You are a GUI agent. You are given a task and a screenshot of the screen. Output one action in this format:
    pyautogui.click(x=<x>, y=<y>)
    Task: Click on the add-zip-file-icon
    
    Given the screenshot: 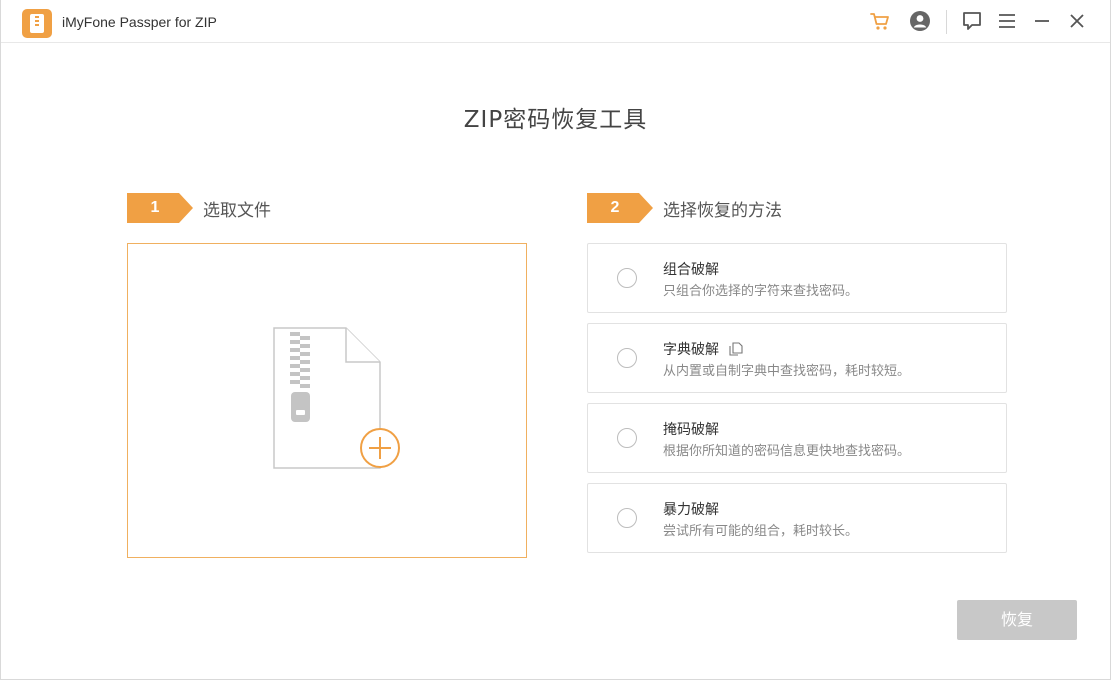 What is the action you would take?
    pyautogui.click(x=336, y=398)
    